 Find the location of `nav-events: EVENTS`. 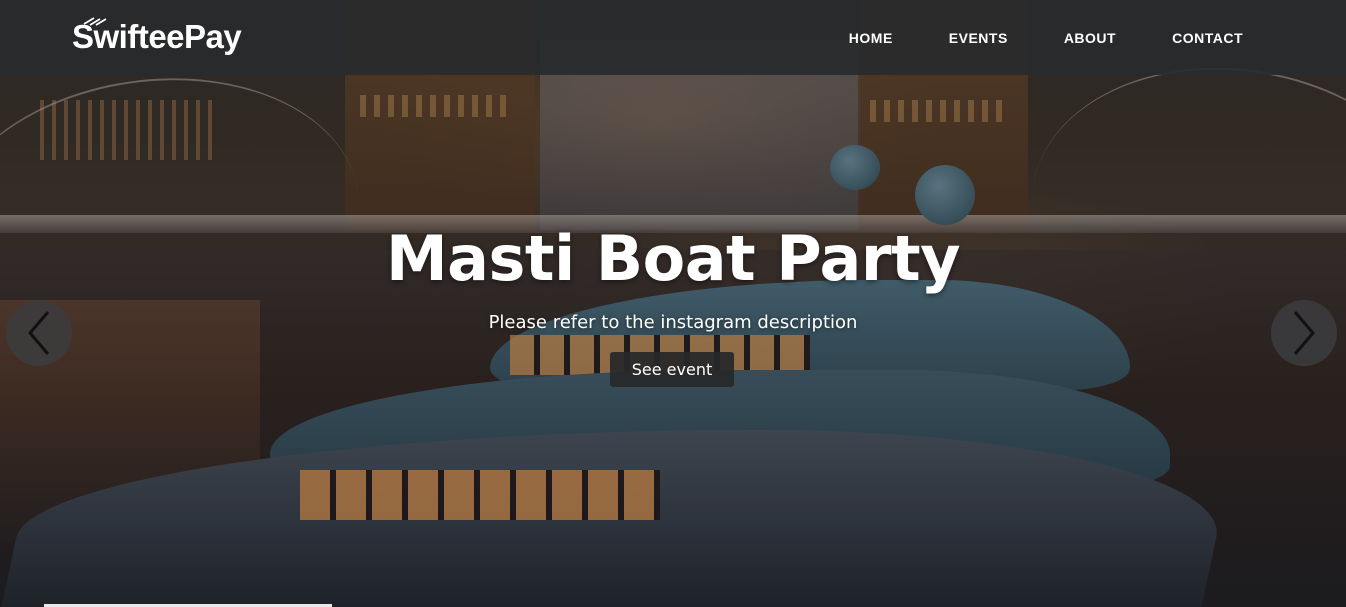

nav-events: EVENTS is located at coordinates (978, 38).